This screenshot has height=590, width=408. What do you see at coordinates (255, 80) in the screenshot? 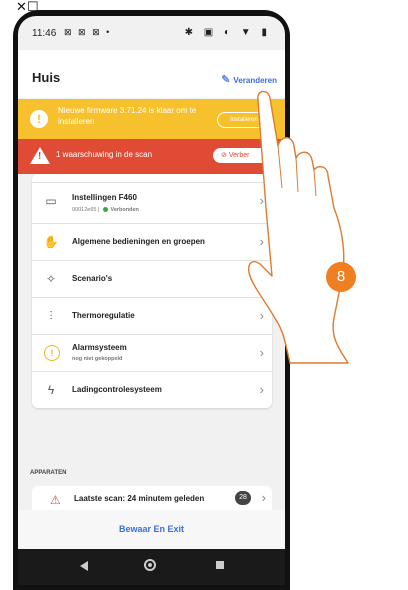
I see `edit-label: Veranderen` at bounding box center [255, 80].